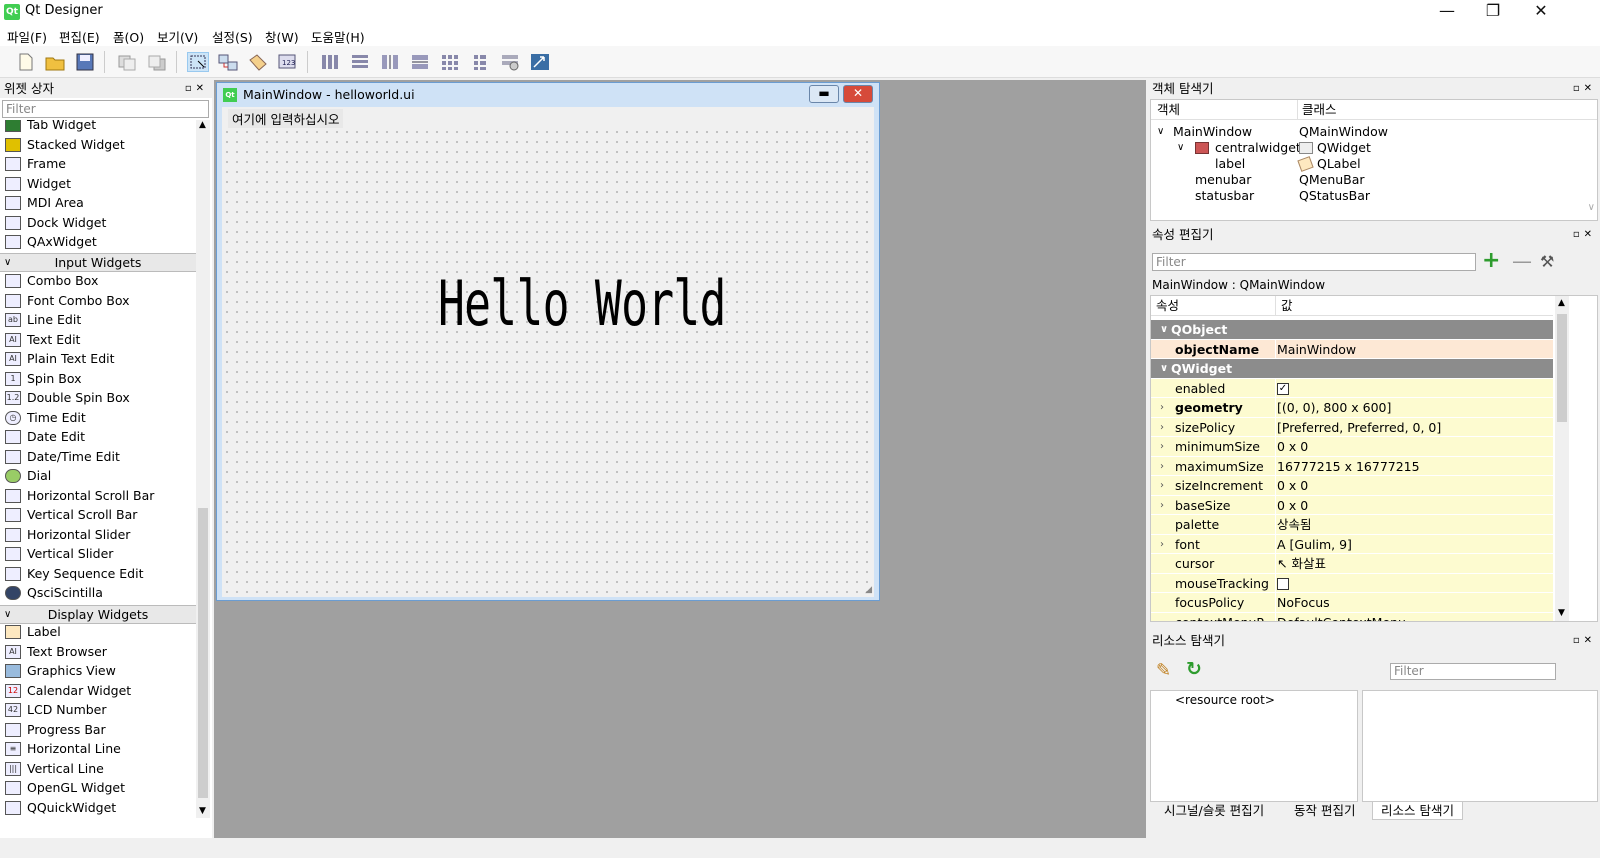 This screenshot has height=858, width=1600. What do you see at coordinates (1352, 349) in the screenshot?
I see `property-row-objectname: objectName MainWindow` at bounding box center [1352, 349].